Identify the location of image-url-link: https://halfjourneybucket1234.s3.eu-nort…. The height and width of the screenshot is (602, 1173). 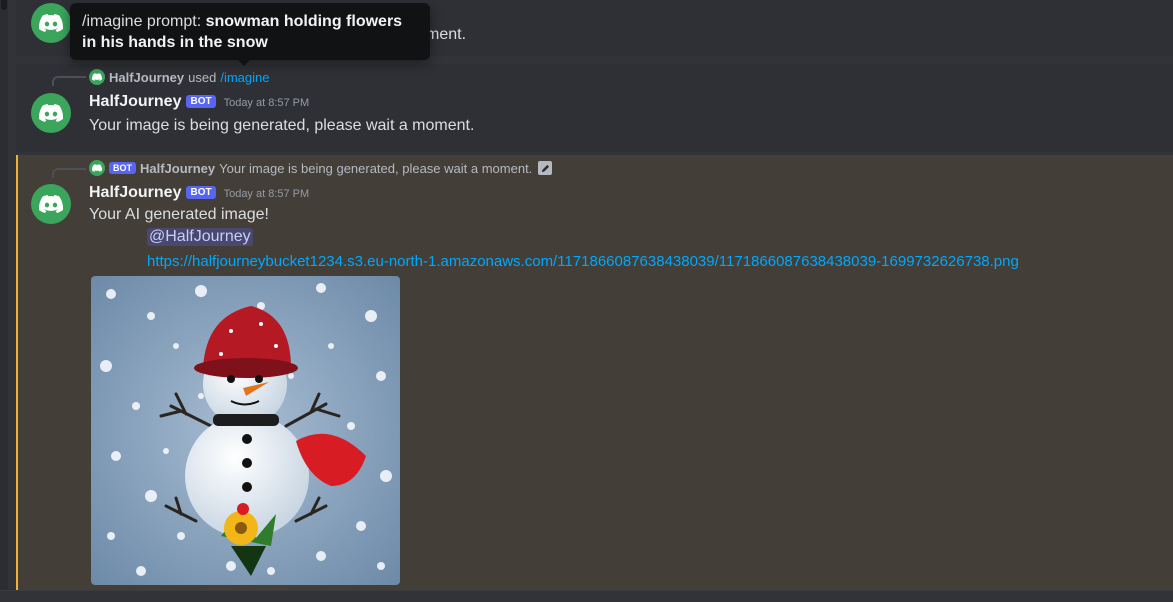
(583, 261).